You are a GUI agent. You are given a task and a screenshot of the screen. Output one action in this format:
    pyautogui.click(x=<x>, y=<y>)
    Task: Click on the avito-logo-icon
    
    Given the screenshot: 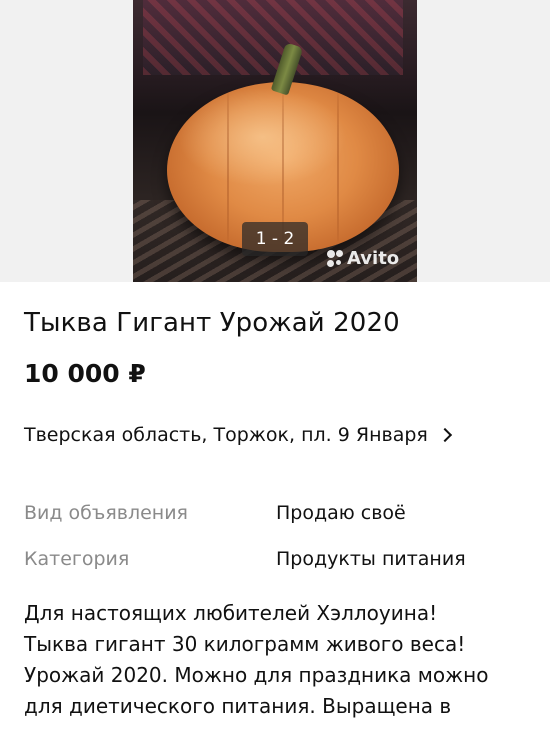 What is the action you would take?
    pyautogui.click(x=335, y=258)
    